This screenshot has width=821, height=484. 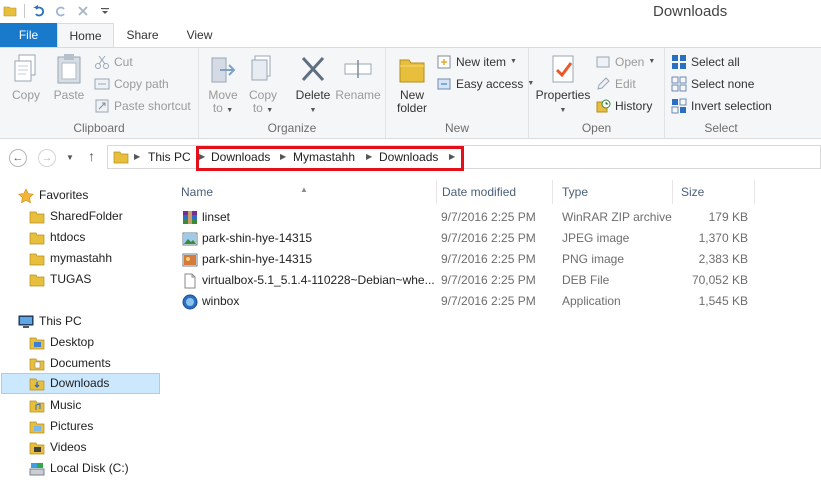 I want to click on undo-icon, so click(x=39, y=11).